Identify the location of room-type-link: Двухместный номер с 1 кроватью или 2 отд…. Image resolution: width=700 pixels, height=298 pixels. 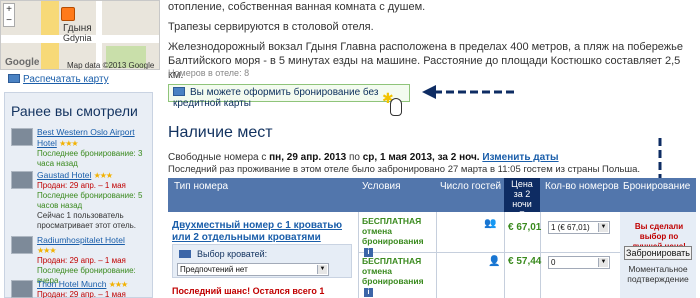
(262, 232).